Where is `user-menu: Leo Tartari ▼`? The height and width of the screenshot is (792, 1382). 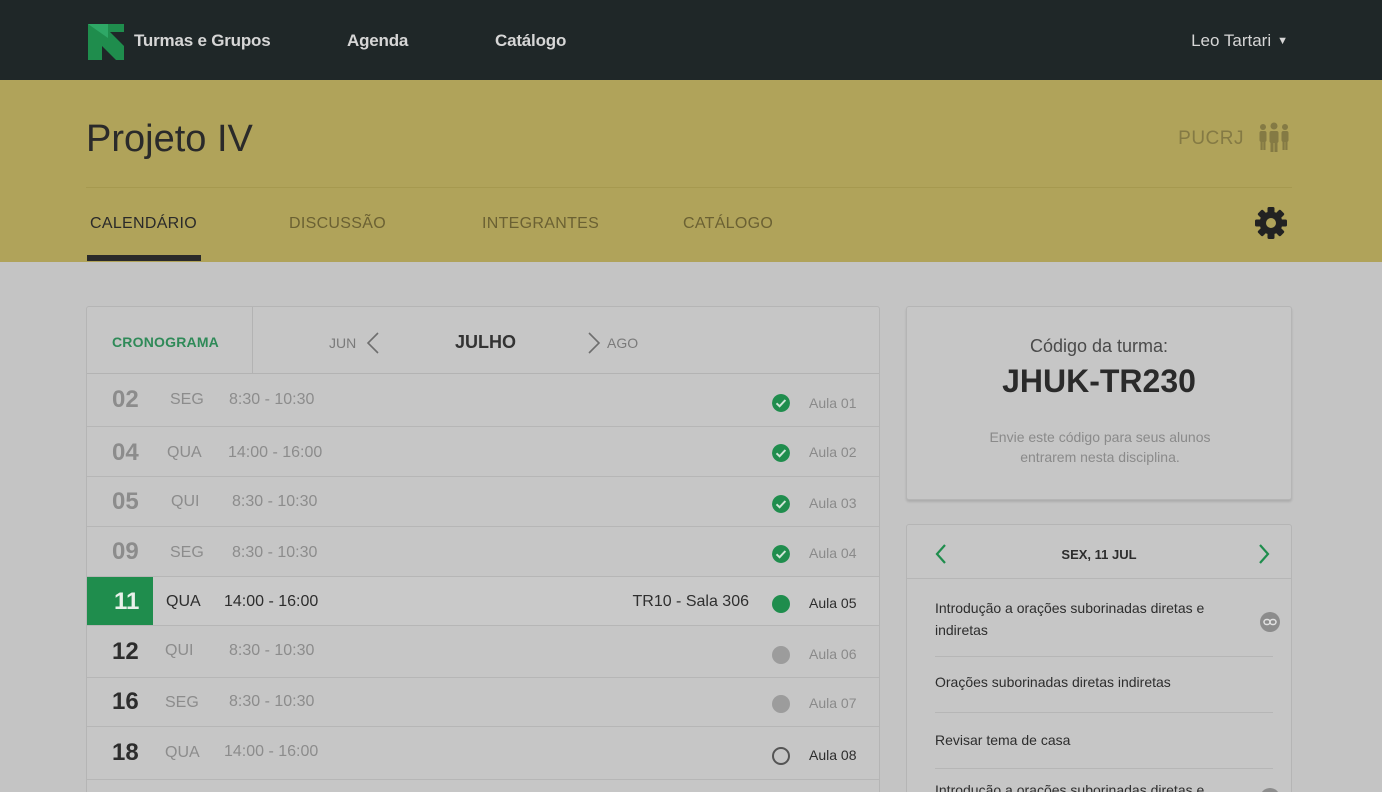
user-menu: Leo Tartari ▼ is located at coordinates (1239, 41).